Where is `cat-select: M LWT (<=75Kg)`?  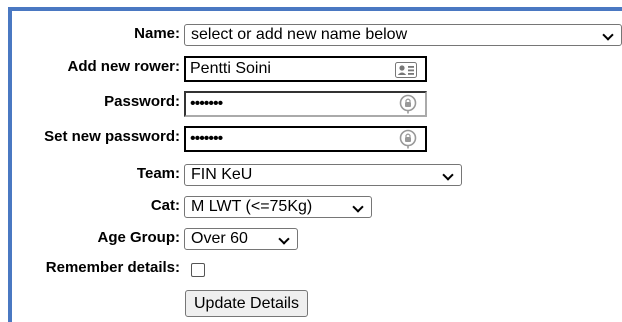
cat-select: M LWT (<=75Kg) is located at coordinates (278, 207).